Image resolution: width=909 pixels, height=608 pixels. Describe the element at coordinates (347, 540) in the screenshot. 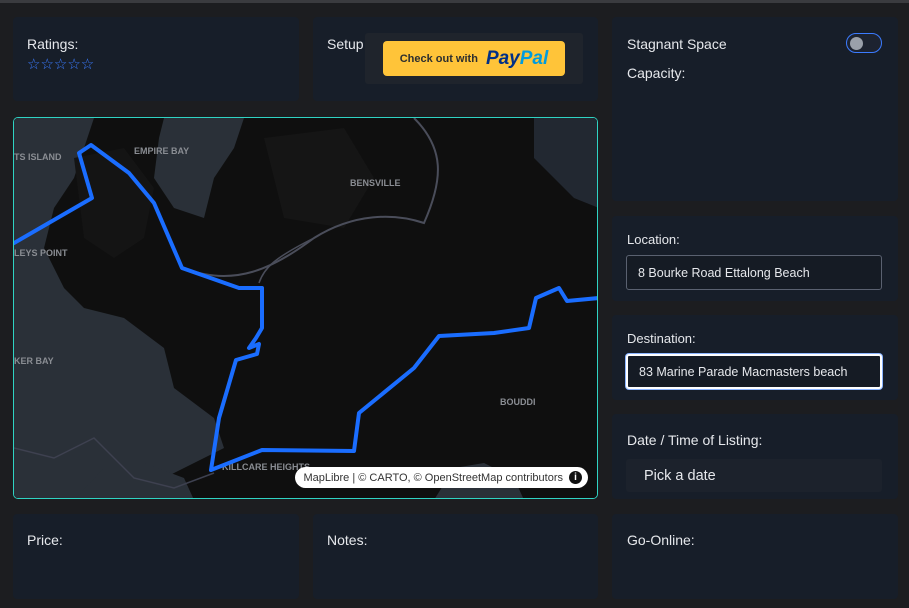

I see `notes-label: Notes:` at that location.